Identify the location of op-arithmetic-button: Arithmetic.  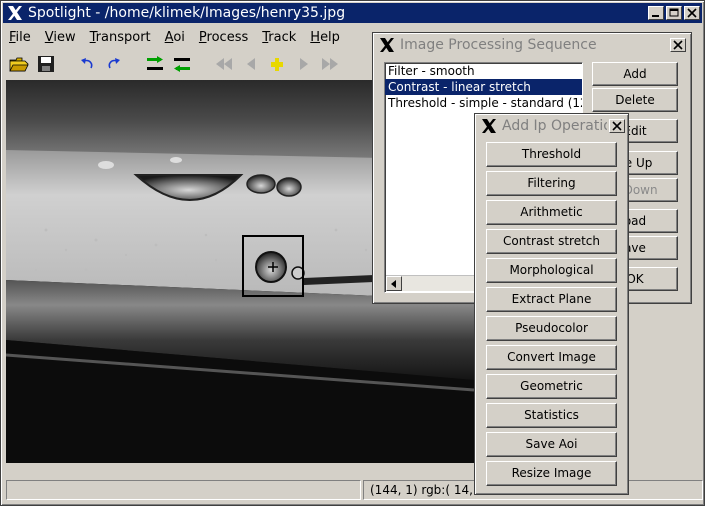
(551, 212).